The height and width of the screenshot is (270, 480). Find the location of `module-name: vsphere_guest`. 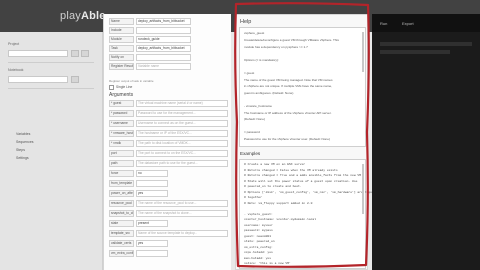

module-name: vsphere_guest is located at coordinates (254, 33).